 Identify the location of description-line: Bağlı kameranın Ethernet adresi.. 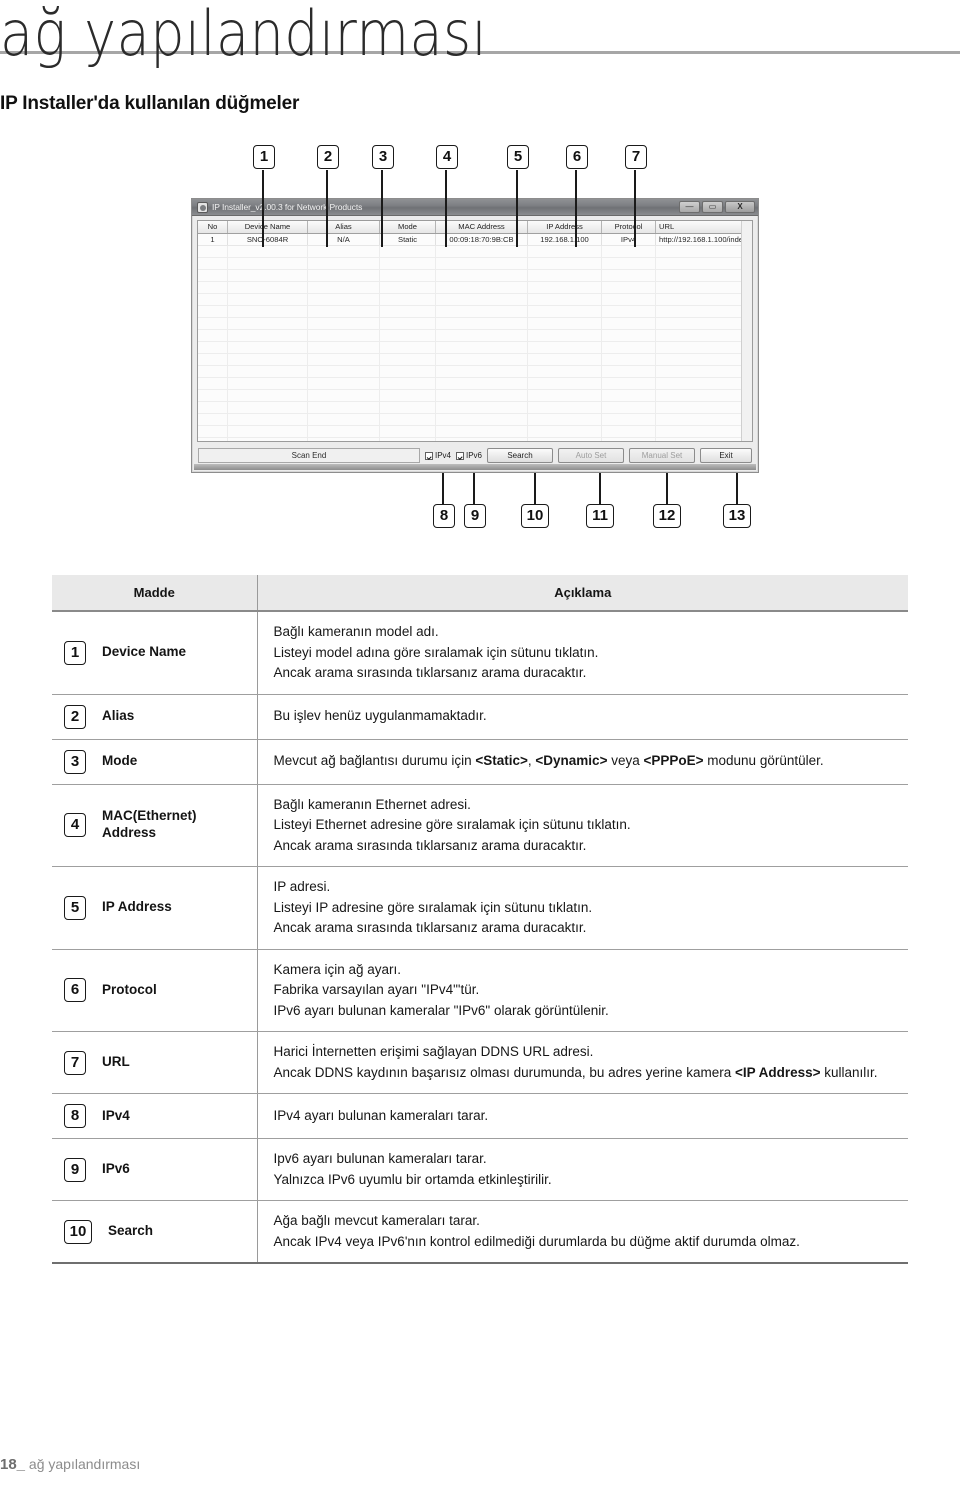
(372, 804).